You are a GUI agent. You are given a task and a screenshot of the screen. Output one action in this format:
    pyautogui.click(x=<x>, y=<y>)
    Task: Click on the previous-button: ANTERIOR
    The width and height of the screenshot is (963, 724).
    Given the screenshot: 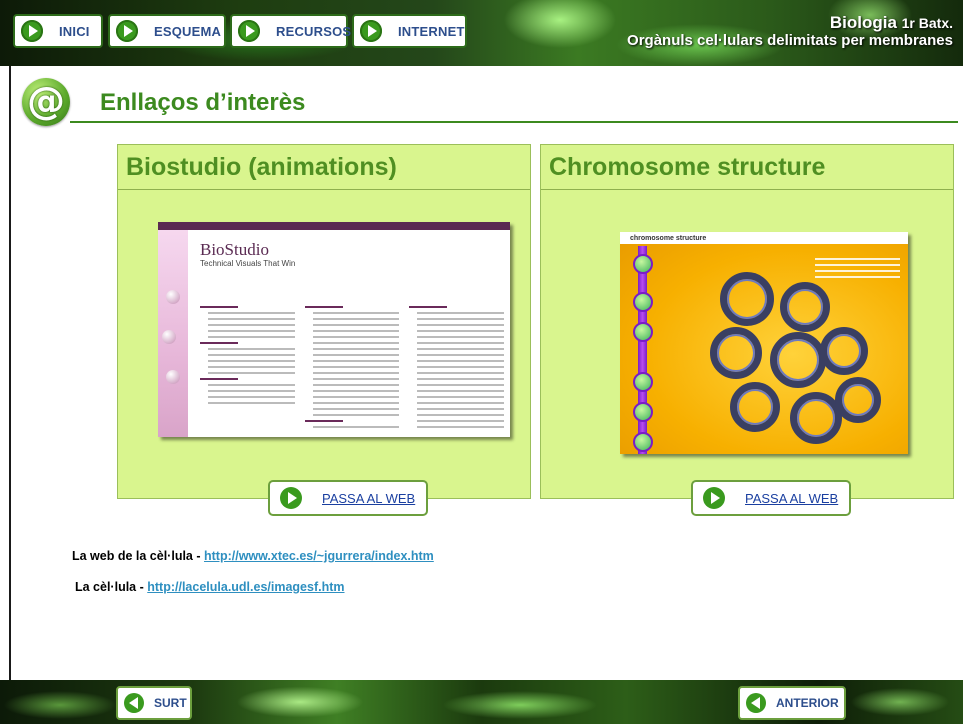 What is the action you would take?
    pyautogui.click(x=792, y=703)
    